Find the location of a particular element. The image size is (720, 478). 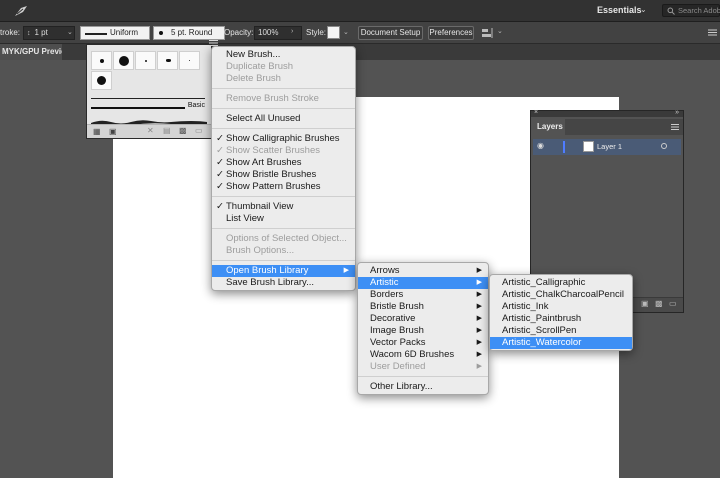

visibility-eye-icon: ◉ is located at coordinates (540, 145).